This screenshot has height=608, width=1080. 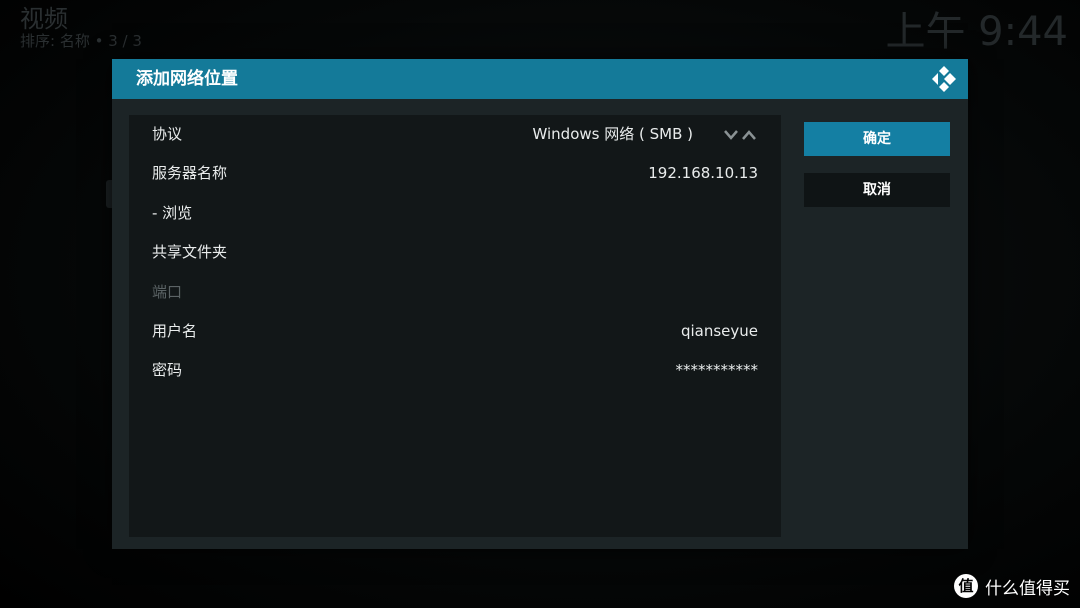 What do you see at coordinates (717, 370) in the screenshot?
I see `setting-value: ***********` at bounding box center [717, 370].